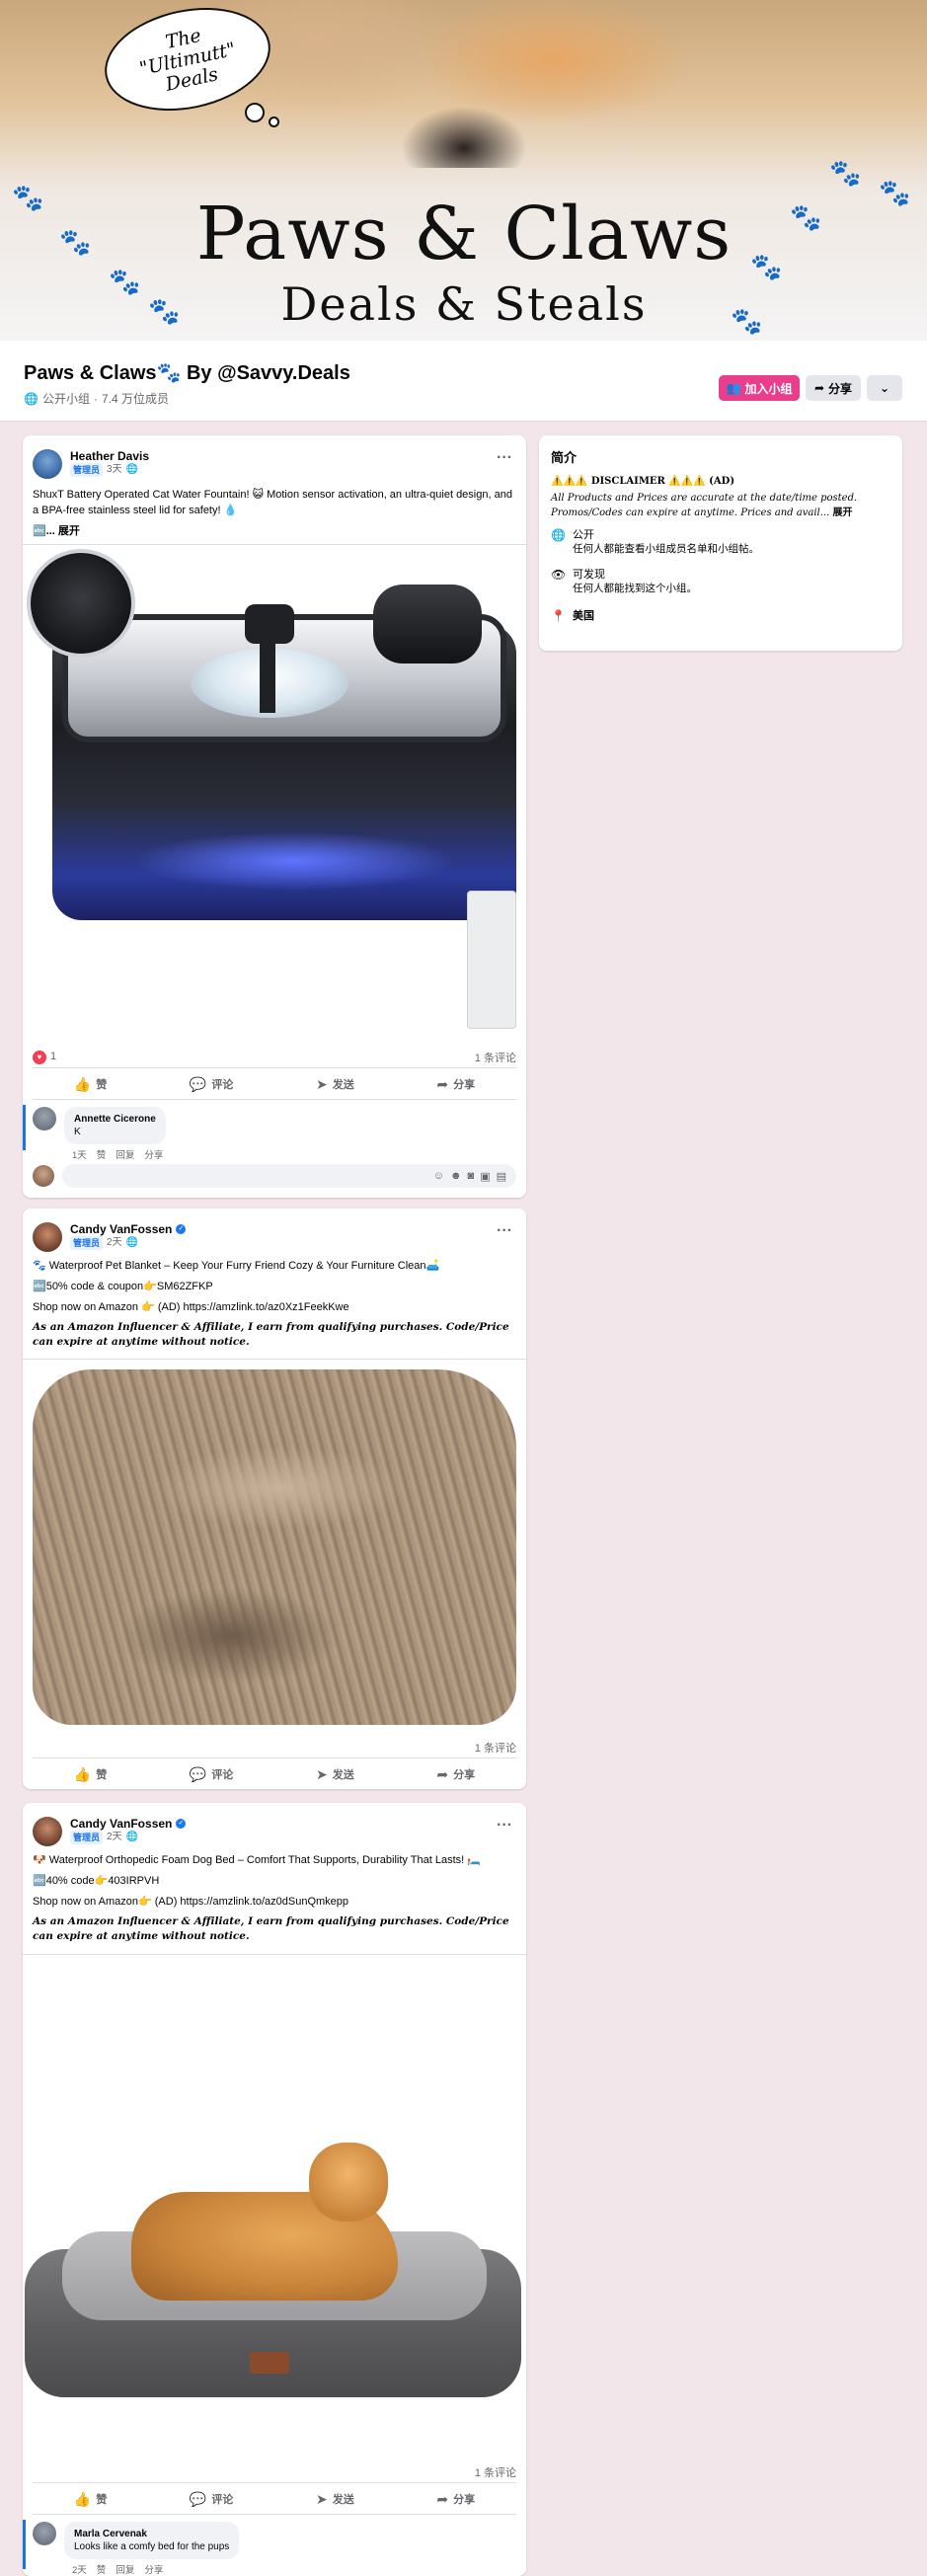 Image resolution: width=927 pixels, height=2576 pixels. I want to click on admin-badge: 管理员, so click(87, 1243).